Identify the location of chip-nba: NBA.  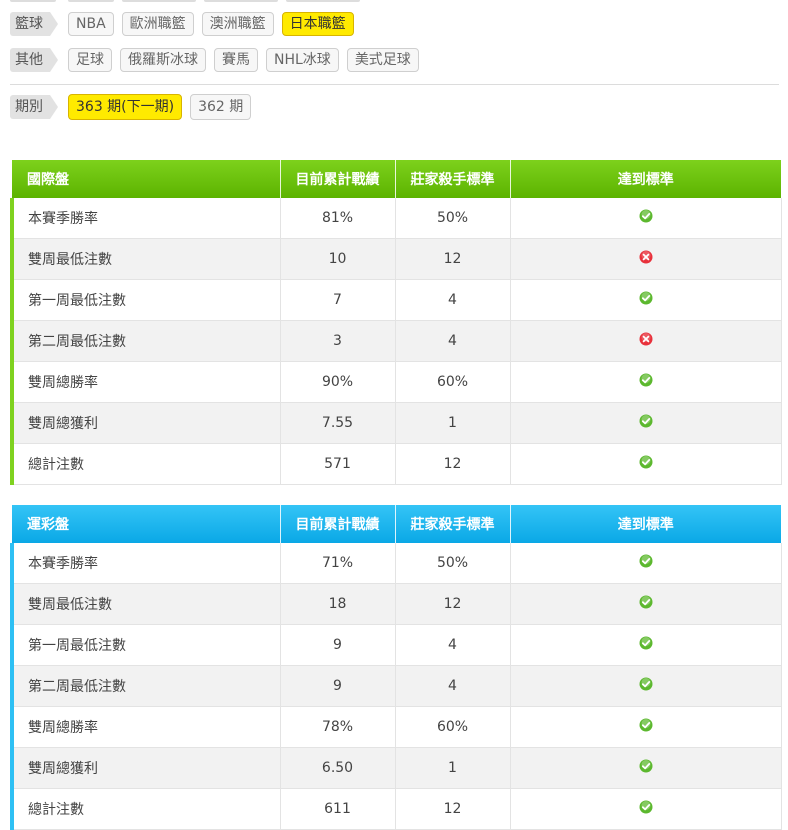
(91, 24).